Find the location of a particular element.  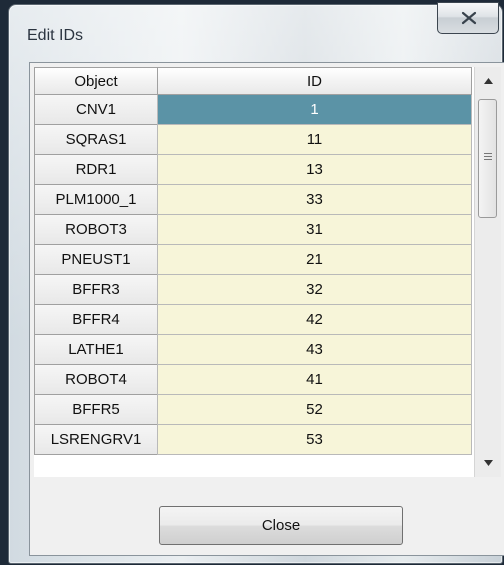

id-cell: 21 is located at coordinates (314, 260).